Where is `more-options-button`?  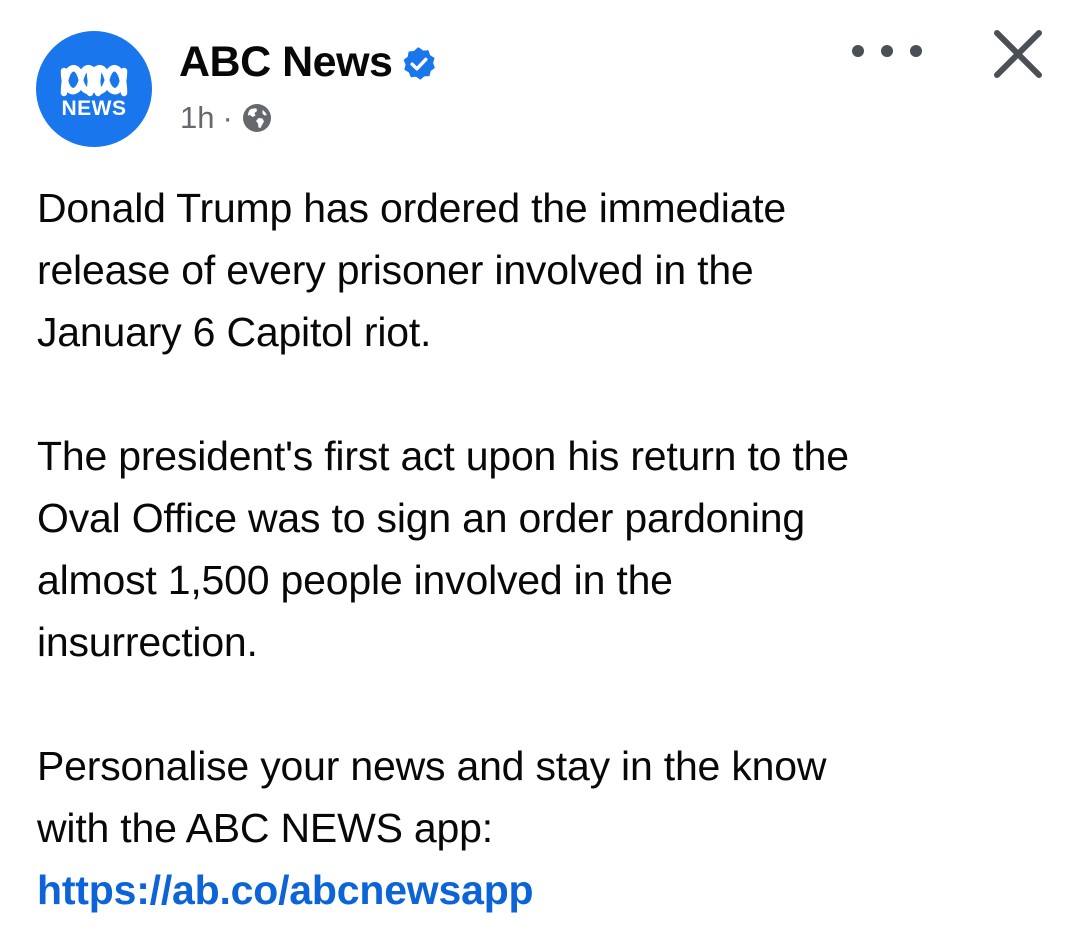
more-options-button is located at coordinates (887, 51).